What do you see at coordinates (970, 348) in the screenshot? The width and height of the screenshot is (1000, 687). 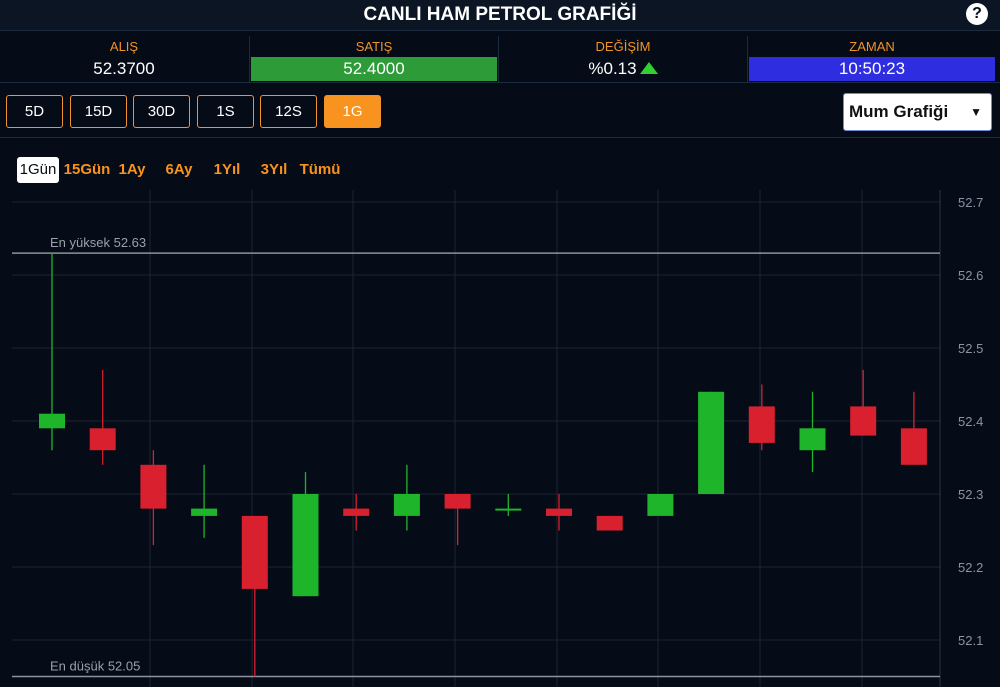 I see `y-tick-label: 52.5` at bounding box center [970, 348].